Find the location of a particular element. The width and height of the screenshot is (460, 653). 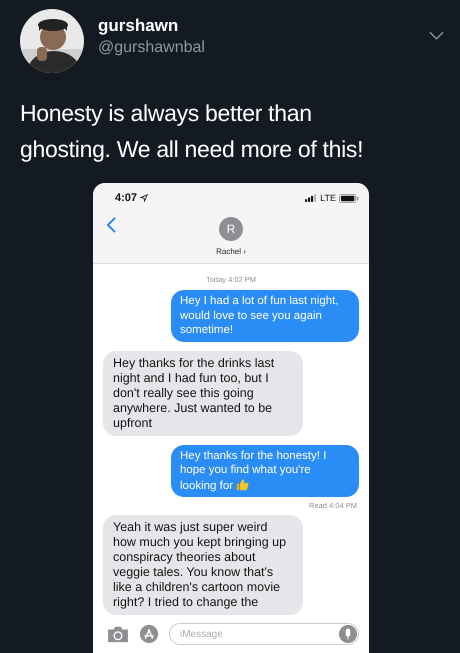

battery-icon is located at coordinates (349, 198).